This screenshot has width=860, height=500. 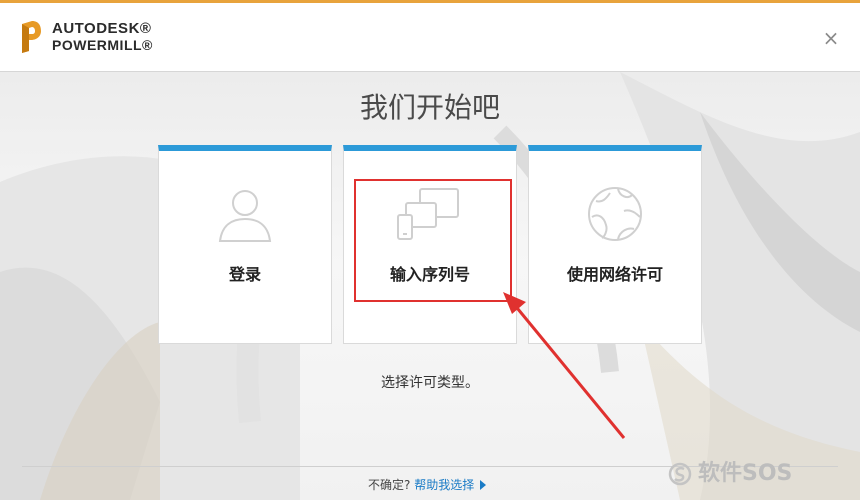 I want to click on annotation-arrow, so click(x=564, y=365).